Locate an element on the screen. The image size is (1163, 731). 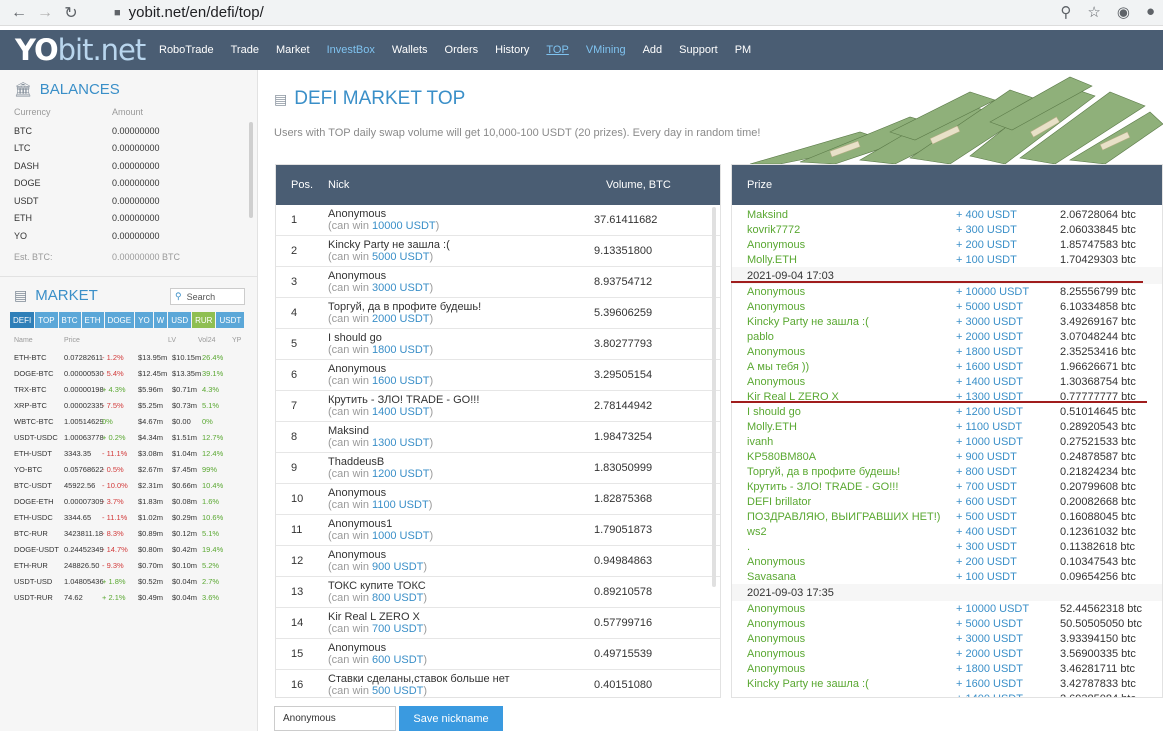
market-change: - 8.3% is located at coordinates (113, 533).